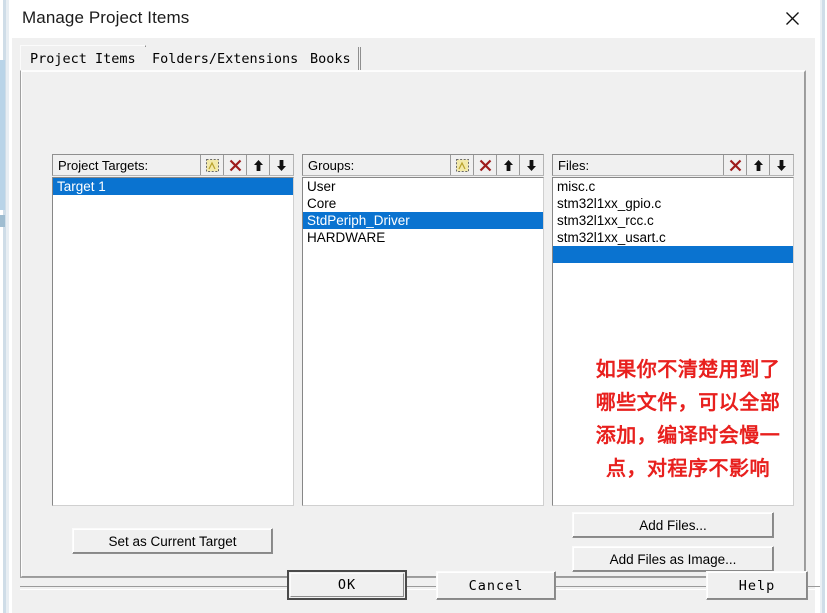 This screenshot has height=613, width=827. What do you see at coordinates (103, 165) in the screenshot?
I see `project-targets-label: Project Targets:` at bounding box center [103, 165].